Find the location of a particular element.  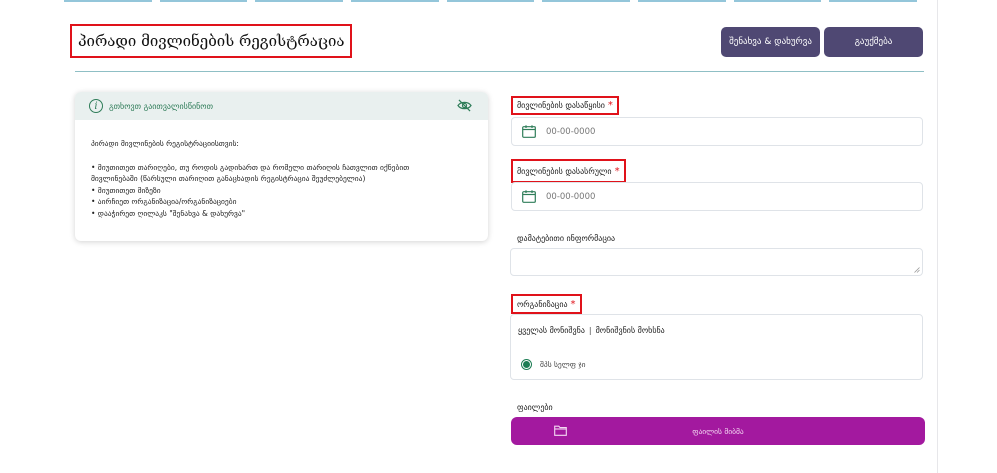

extra-info-textarea is located at coordinates (716, 262).